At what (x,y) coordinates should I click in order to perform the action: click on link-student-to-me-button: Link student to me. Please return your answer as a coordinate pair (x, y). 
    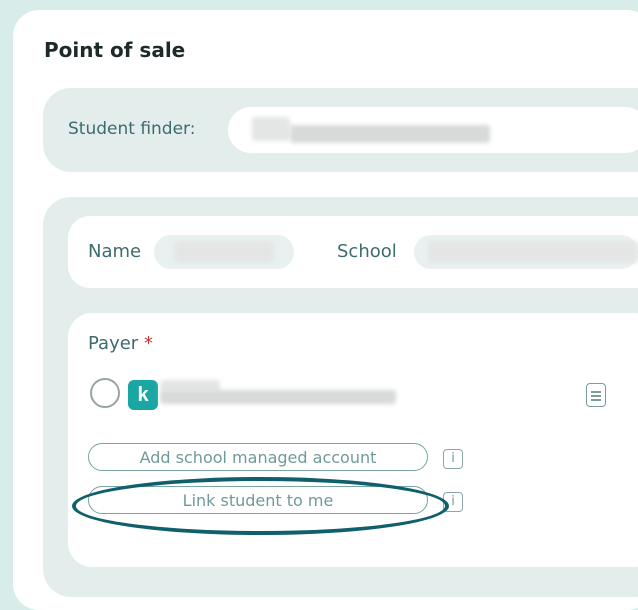
    Looking at the image, I should click on (258, 500).